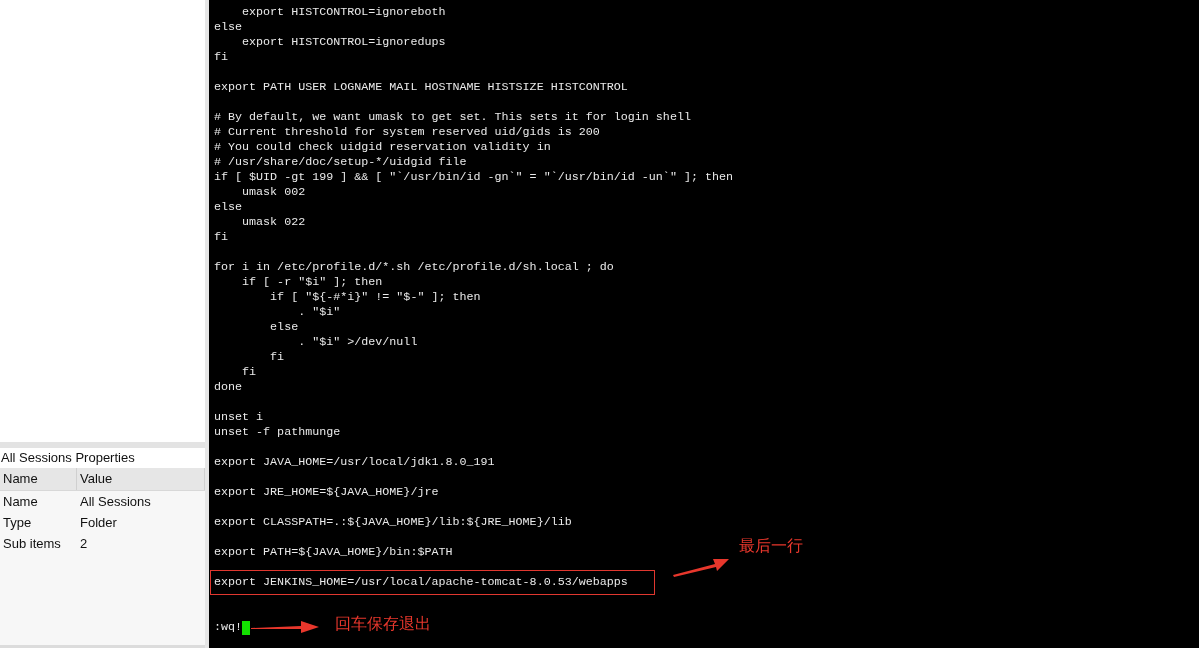  I want to click on code-line: umask 002, so click(273, 192).